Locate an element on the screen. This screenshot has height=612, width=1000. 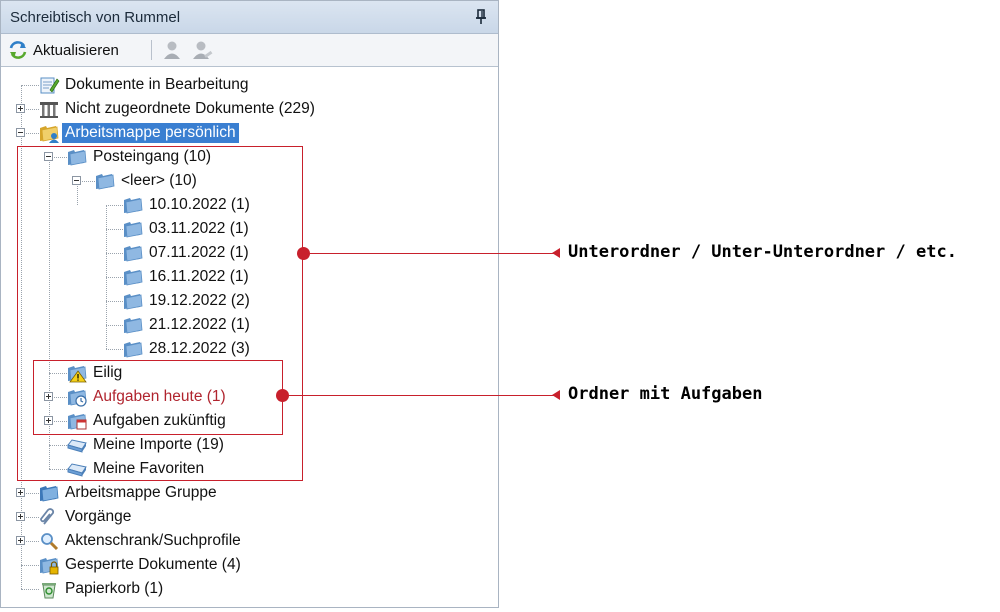
subfolder-callout-text: Unterordner / Unter-Unterordner / etc. is located at coordinates (762, 252).